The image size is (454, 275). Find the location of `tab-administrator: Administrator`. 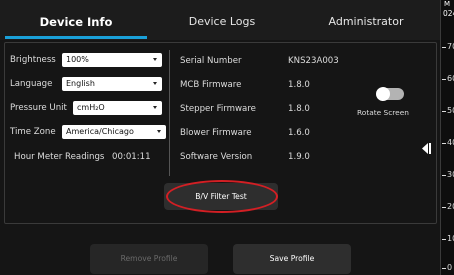

tab-administrator: Administrator is located at coordinates (366, 19).